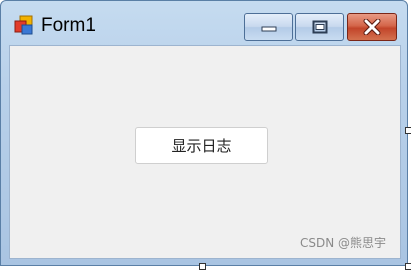  I want to click on minimize-icon, so click(268, 29).